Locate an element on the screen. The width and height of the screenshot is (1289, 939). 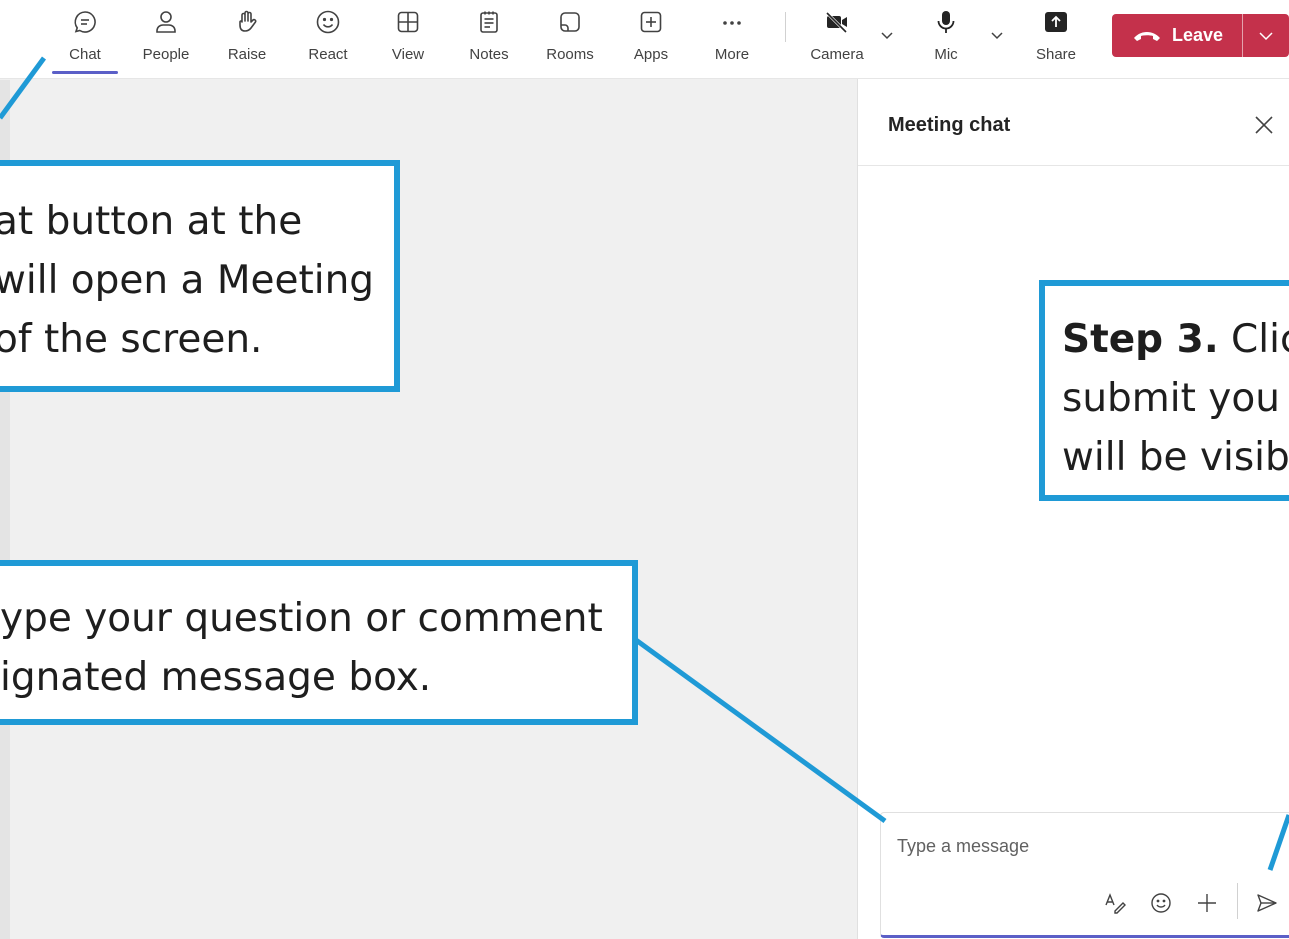
callout-step-2-line-1: ype your question or comment is located at coordinates (301, 618).